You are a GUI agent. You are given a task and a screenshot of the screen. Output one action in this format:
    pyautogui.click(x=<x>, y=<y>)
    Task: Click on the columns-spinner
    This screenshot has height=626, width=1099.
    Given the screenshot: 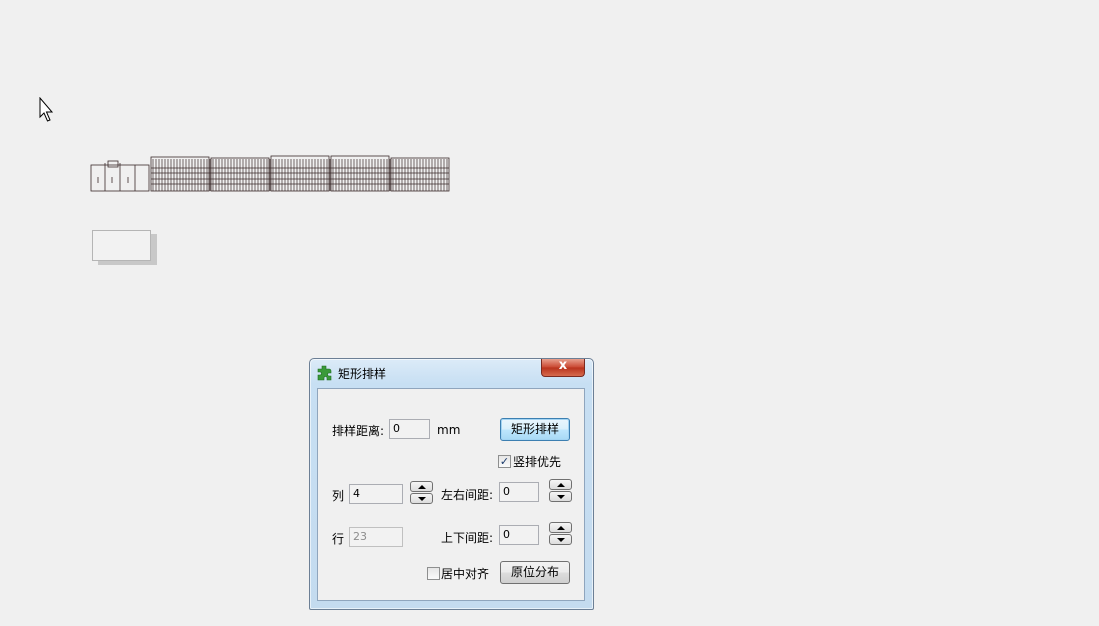 What is the action you would take?
    pyautogui.click(x=421, y=492)
    